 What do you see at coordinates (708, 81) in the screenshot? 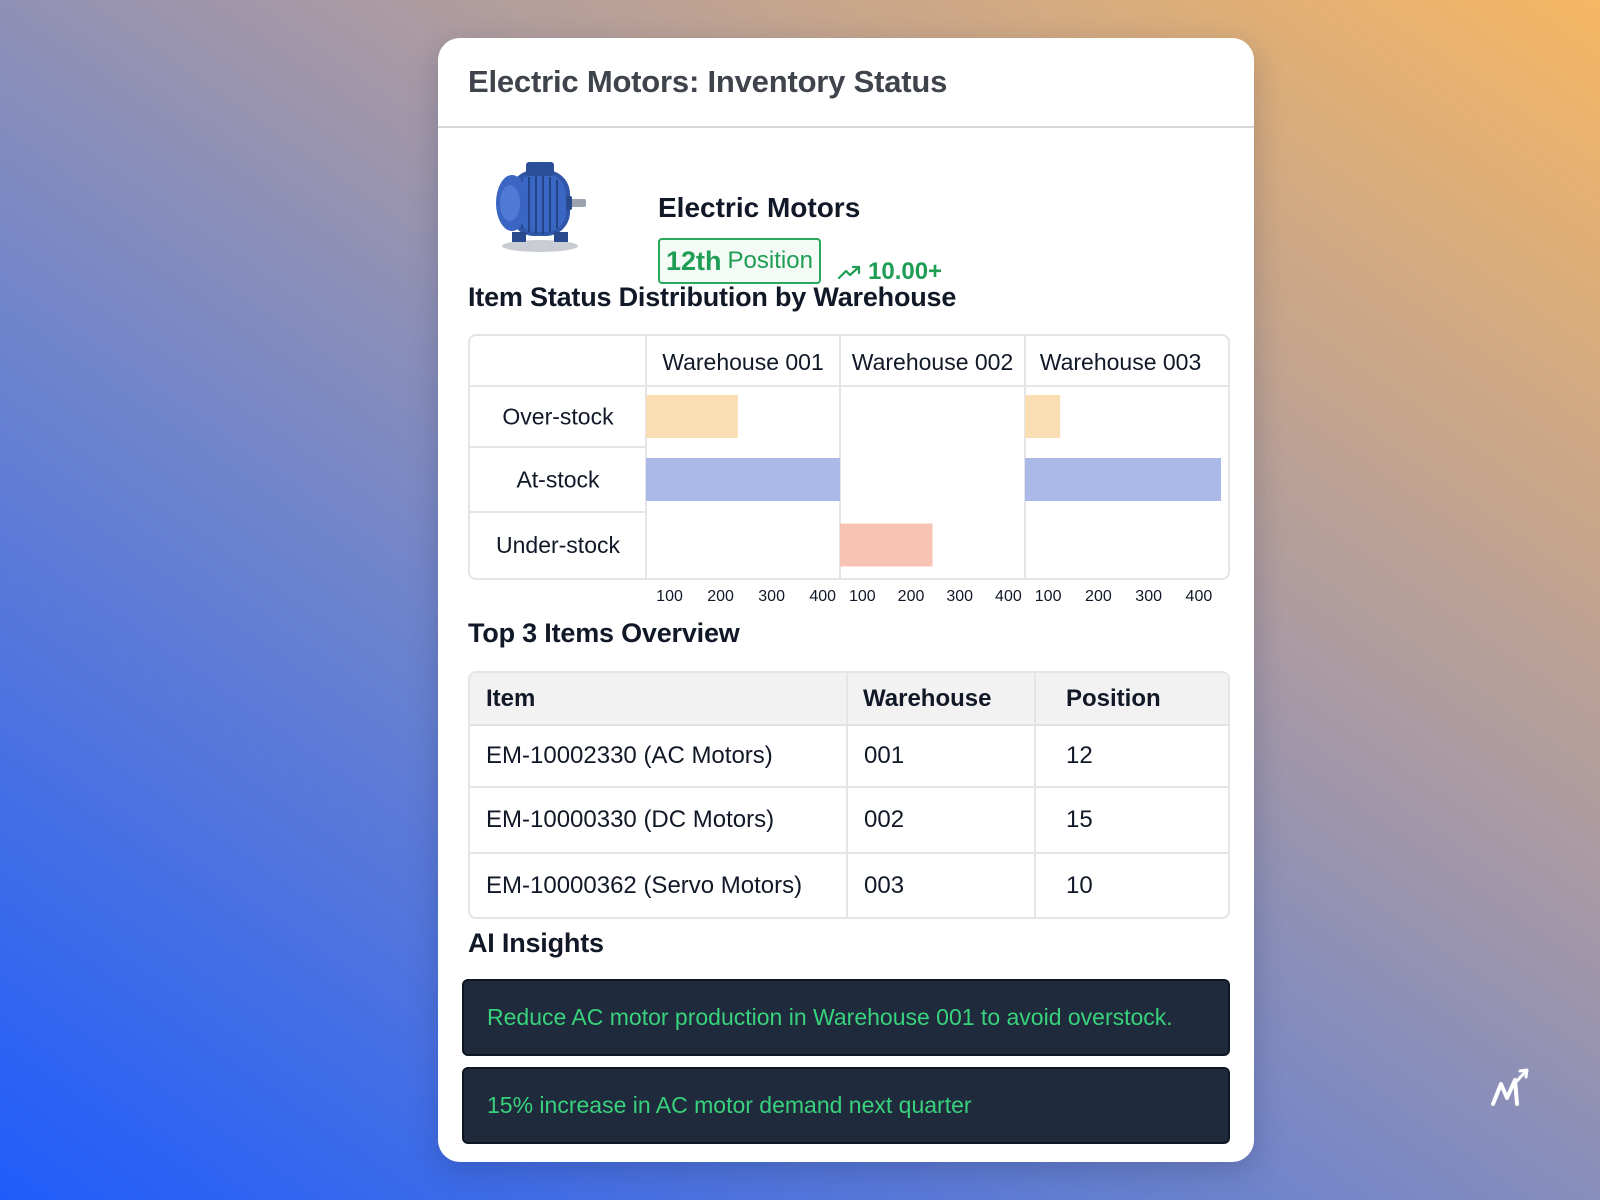
I see `card-title: Electric Motors: Inventory Status` at bounding box center [708, 81].